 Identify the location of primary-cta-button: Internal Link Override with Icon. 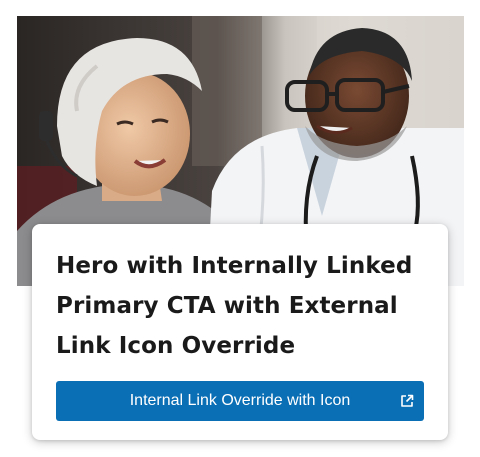
(240, 401).